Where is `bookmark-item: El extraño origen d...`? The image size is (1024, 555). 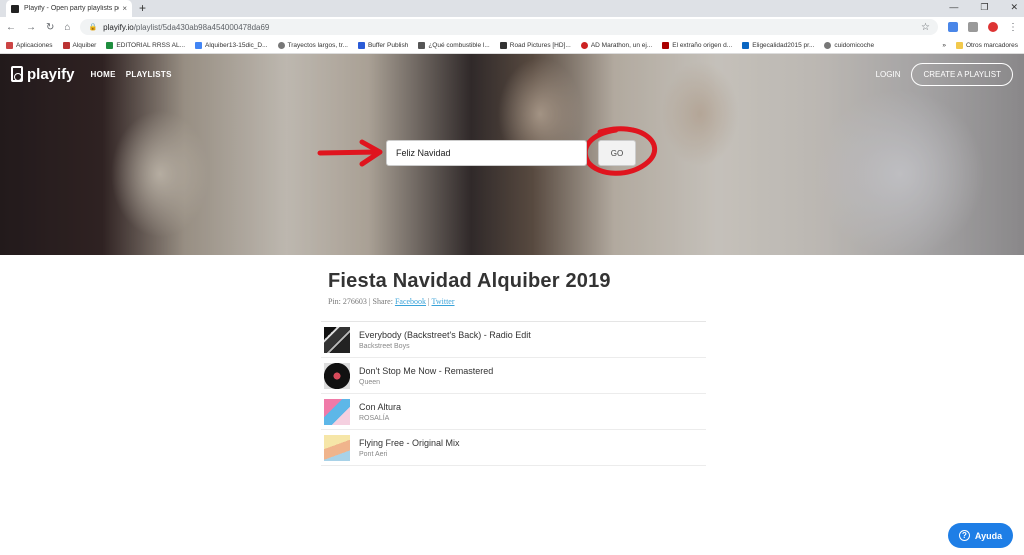
bookmark-item: El extraño origen d... is located at coordinates (697, 45).